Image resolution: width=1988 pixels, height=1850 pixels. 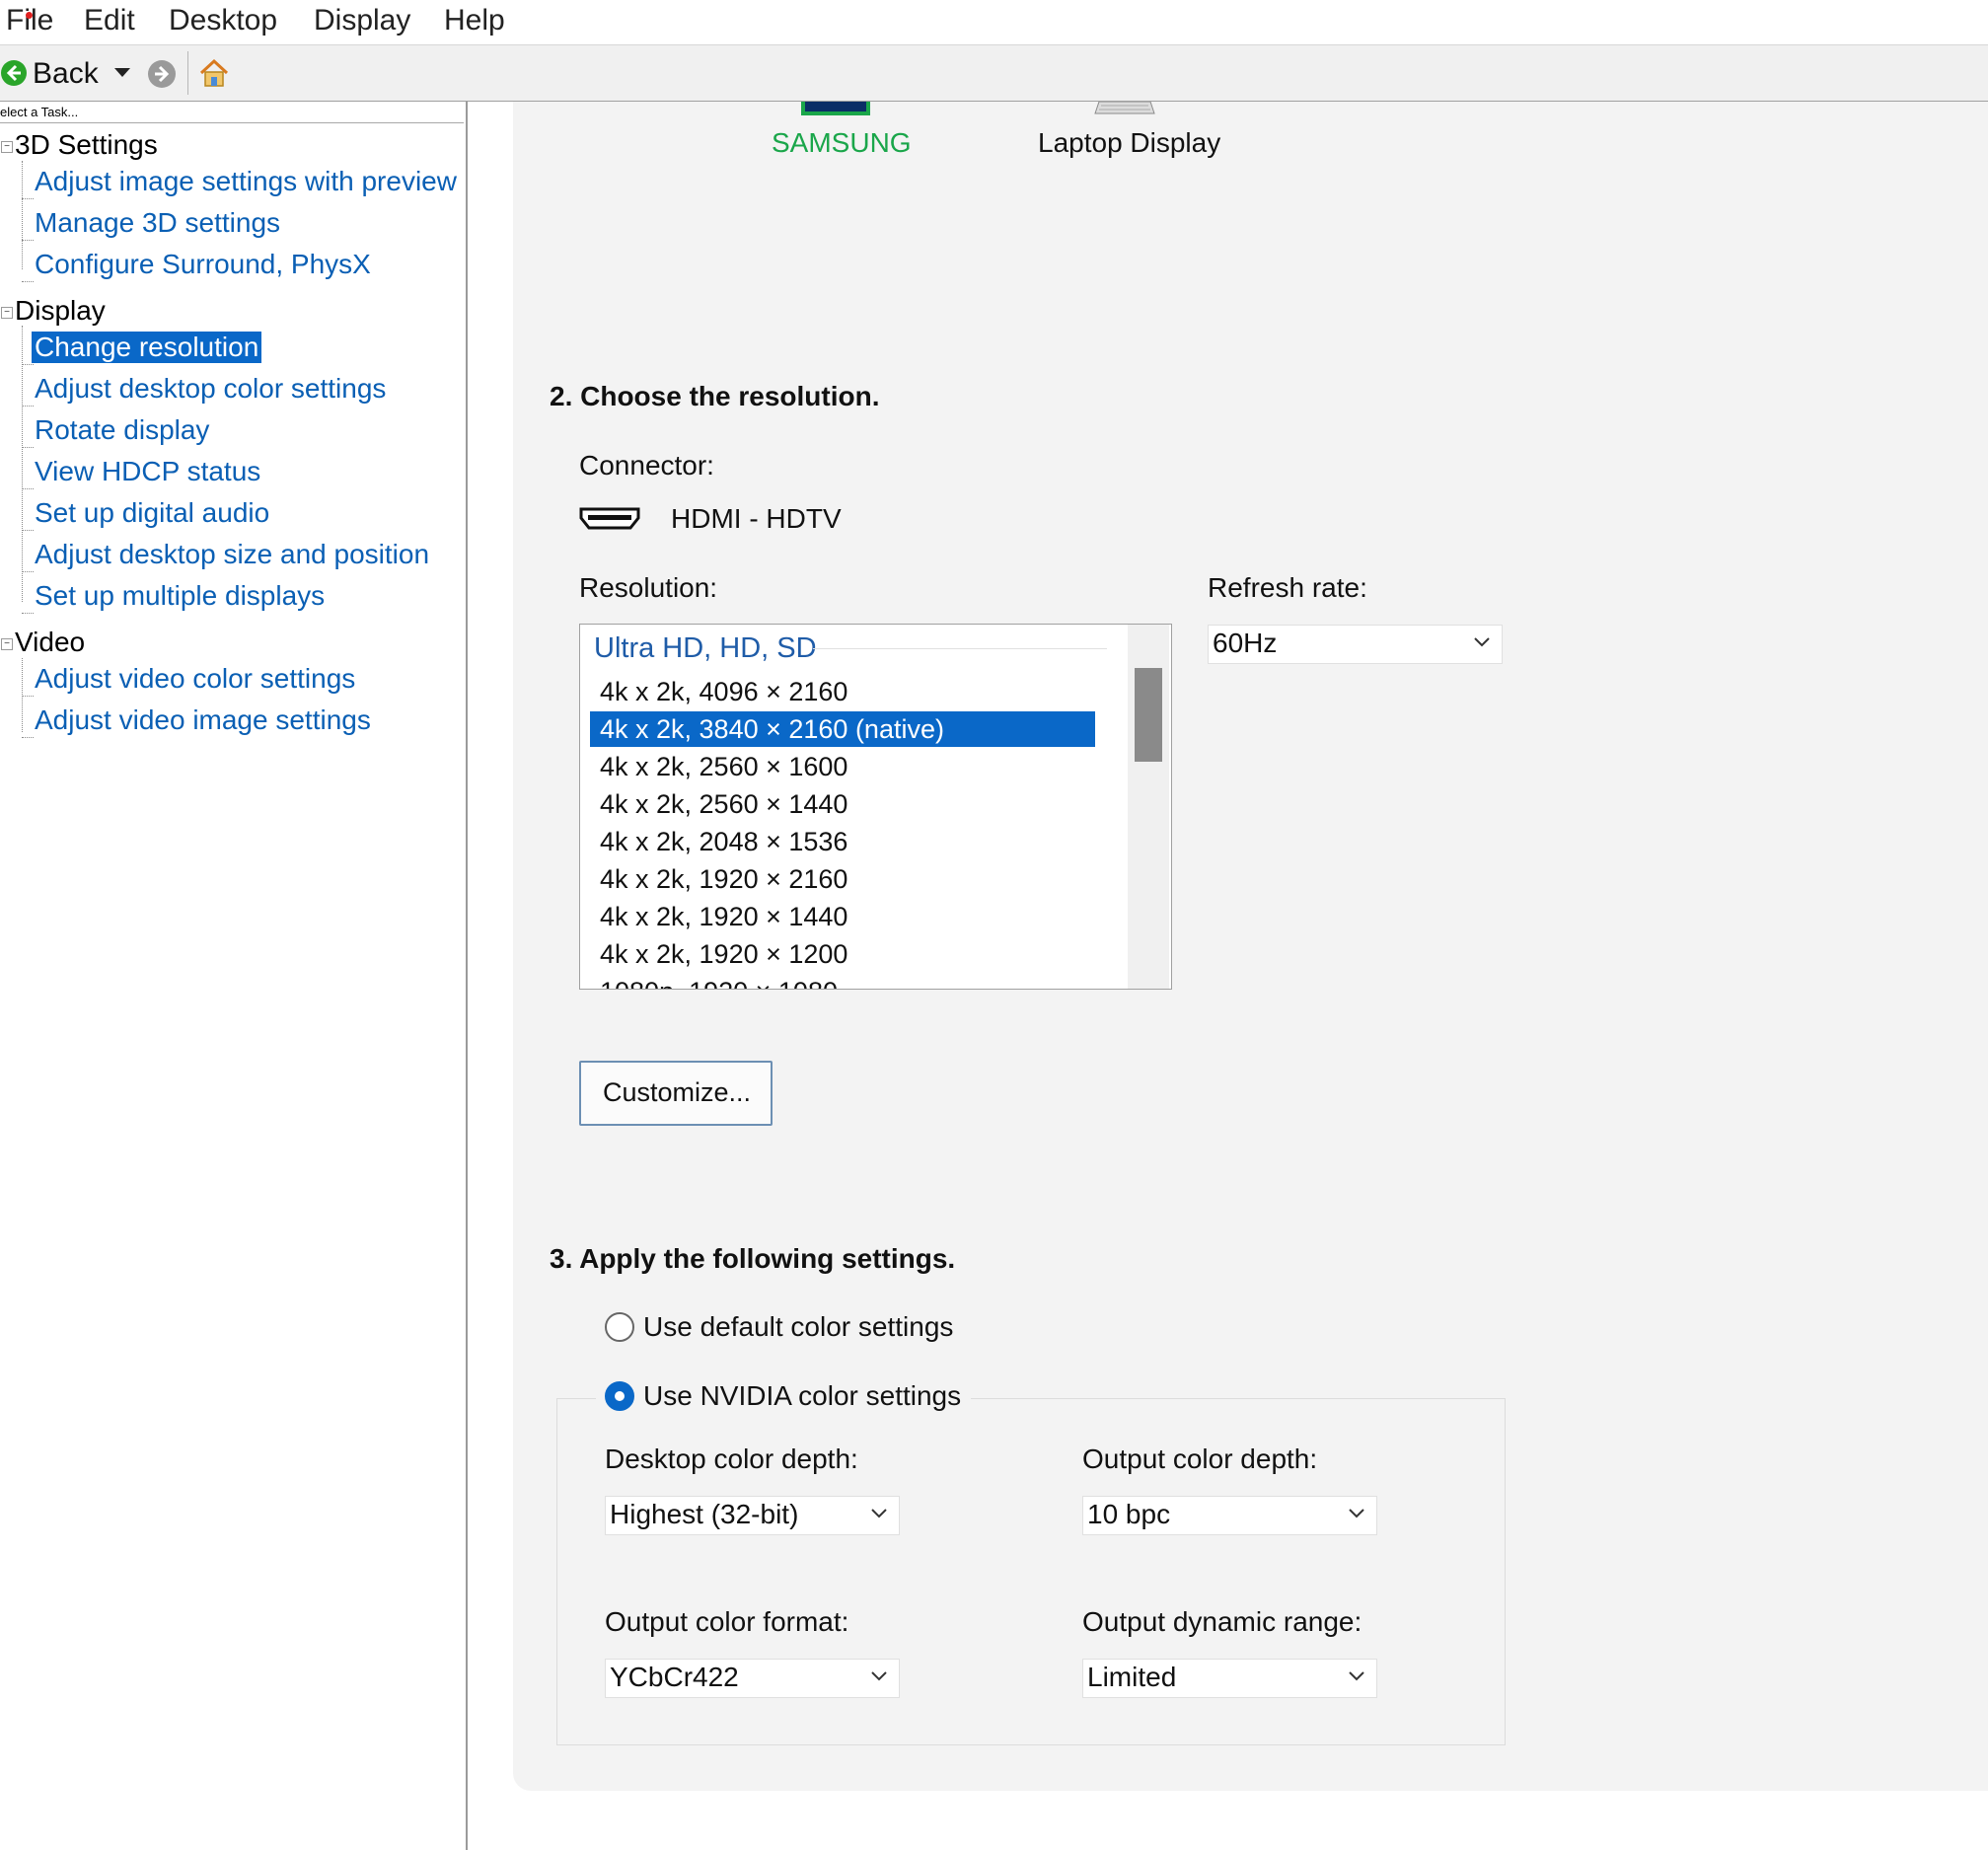 What do you see at coordinates (203, 720) in the screenshot?
I see `task-adjust-video-image: Adjust video image settings` at bounding box center [203, 720].